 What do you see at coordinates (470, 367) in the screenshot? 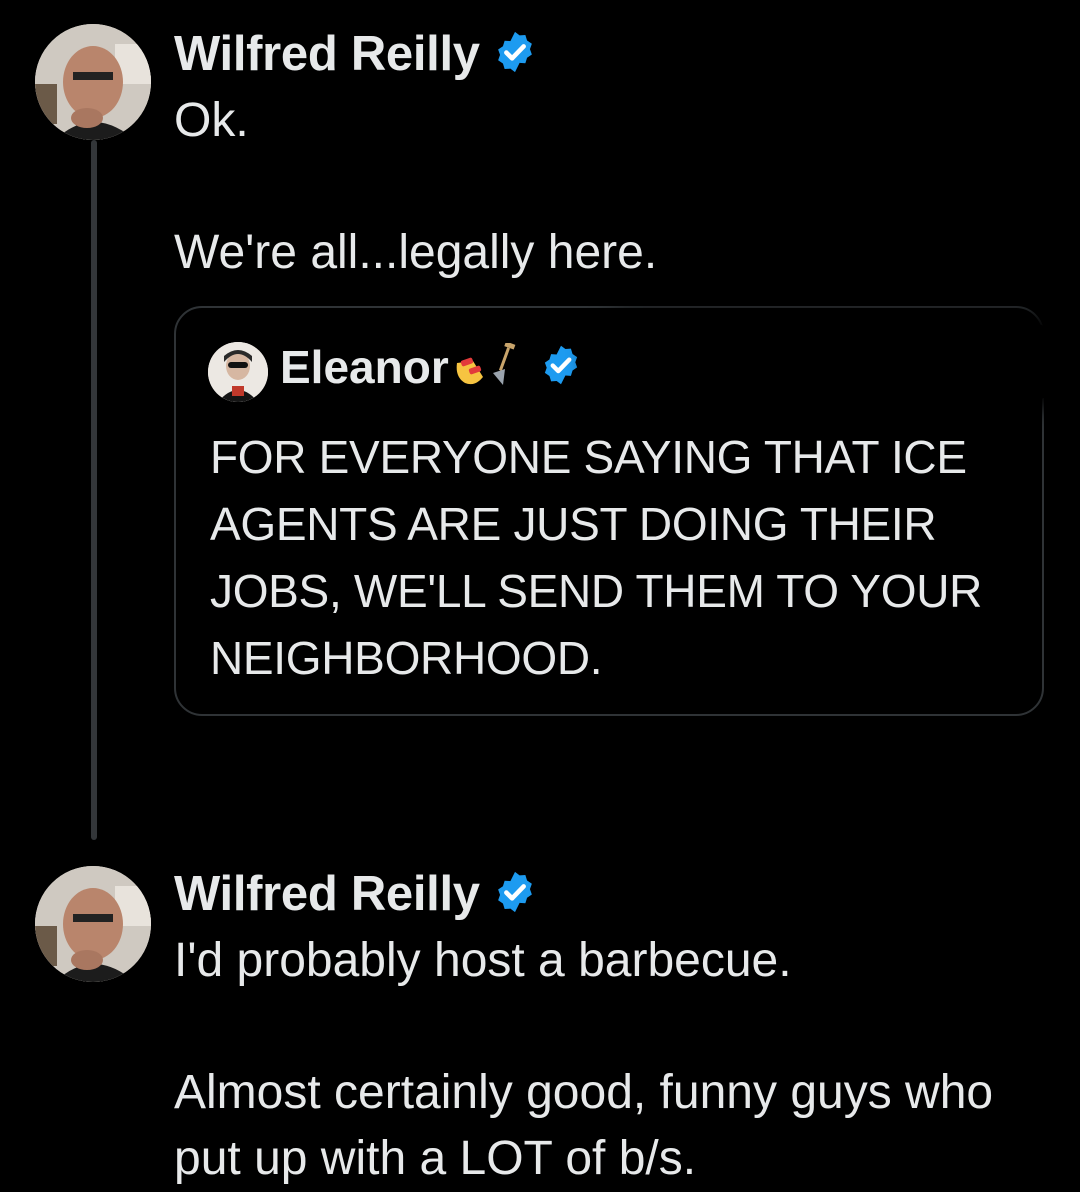
I see `nail-polish-icon` at bounding box center [470, 367].